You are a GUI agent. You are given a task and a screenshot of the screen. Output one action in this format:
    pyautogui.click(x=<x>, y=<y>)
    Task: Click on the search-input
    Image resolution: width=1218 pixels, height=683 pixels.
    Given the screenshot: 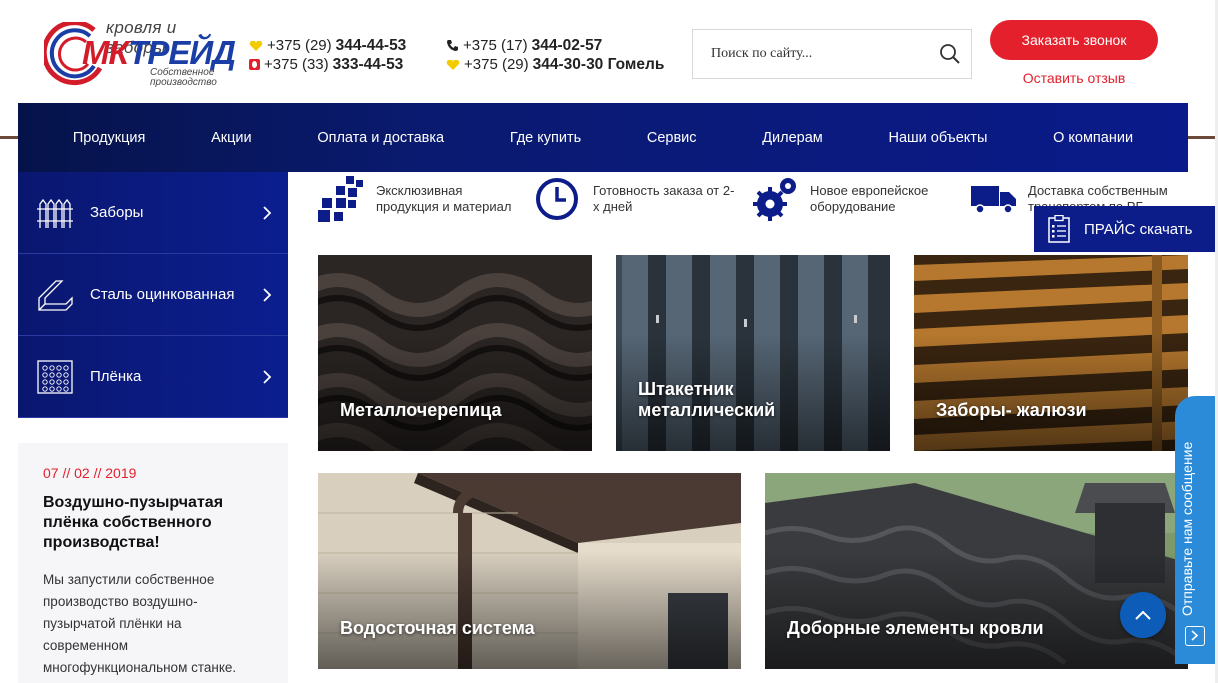 What is the action you would take?
    pyautogui.click(x=813, y=54)
    